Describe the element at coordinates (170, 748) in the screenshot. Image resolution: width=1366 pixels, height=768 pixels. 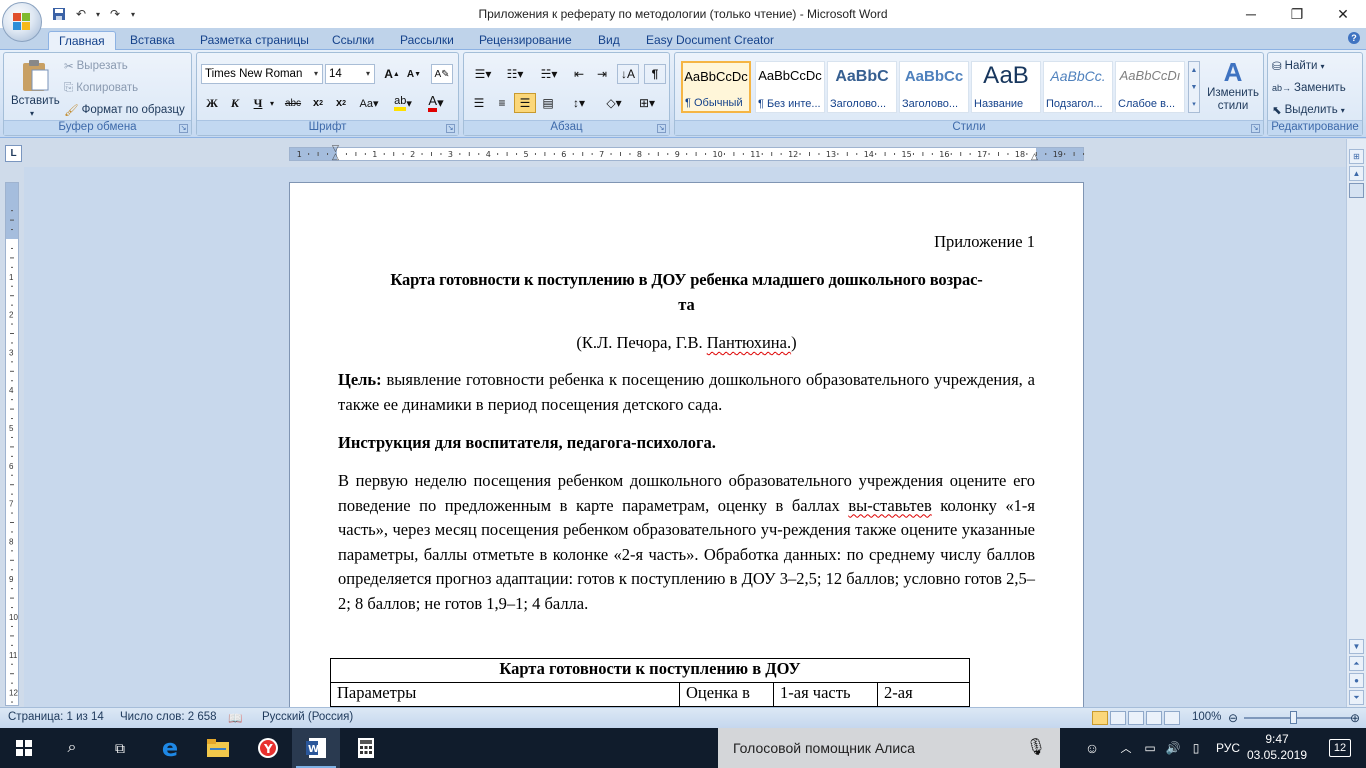
I see `edge-icon: e` at that location.